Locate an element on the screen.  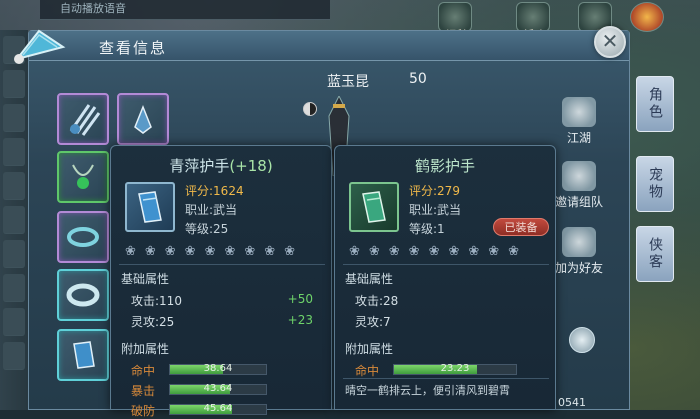
weapon-slot is located at coordinates (83, 119).